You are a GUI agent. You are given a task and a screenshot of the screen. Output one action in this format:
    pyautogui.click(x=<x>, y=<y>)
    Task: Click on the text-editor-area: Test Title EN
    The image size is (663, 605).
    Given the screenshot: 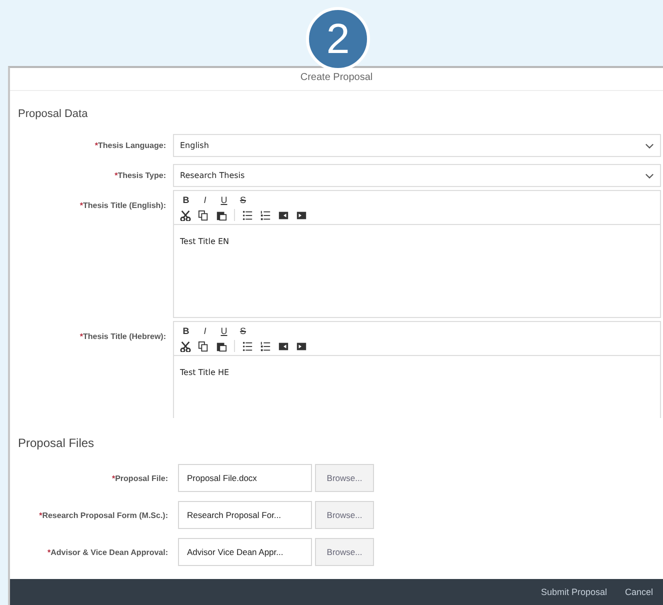 What is the action you would take?
    pyautogui.click(x=417, y=271)
    